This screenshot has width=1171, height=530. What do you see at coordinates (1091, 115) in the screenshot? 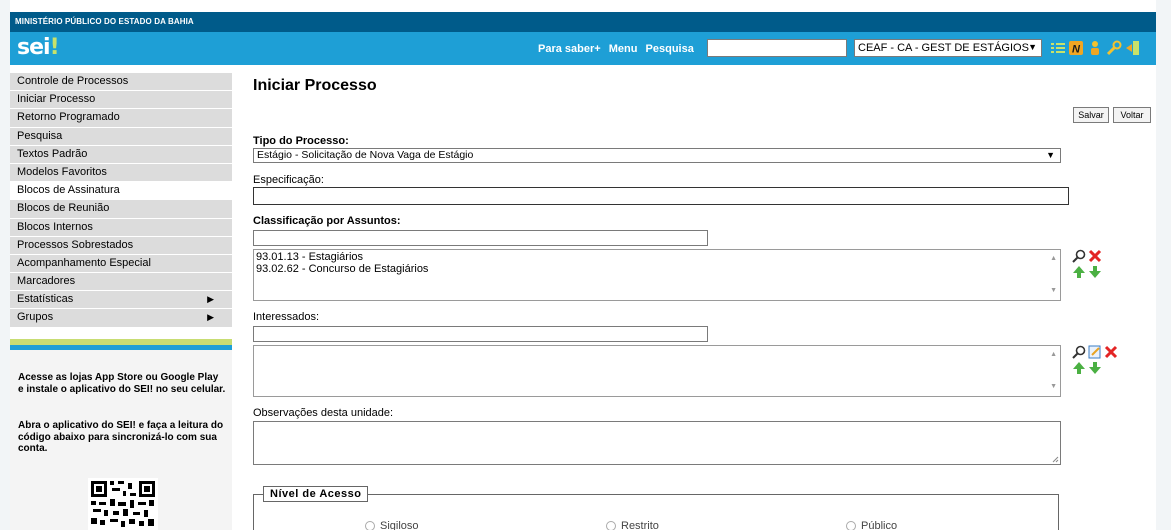
I see `save-button: Salvar` at bounding box center [1091, 115].